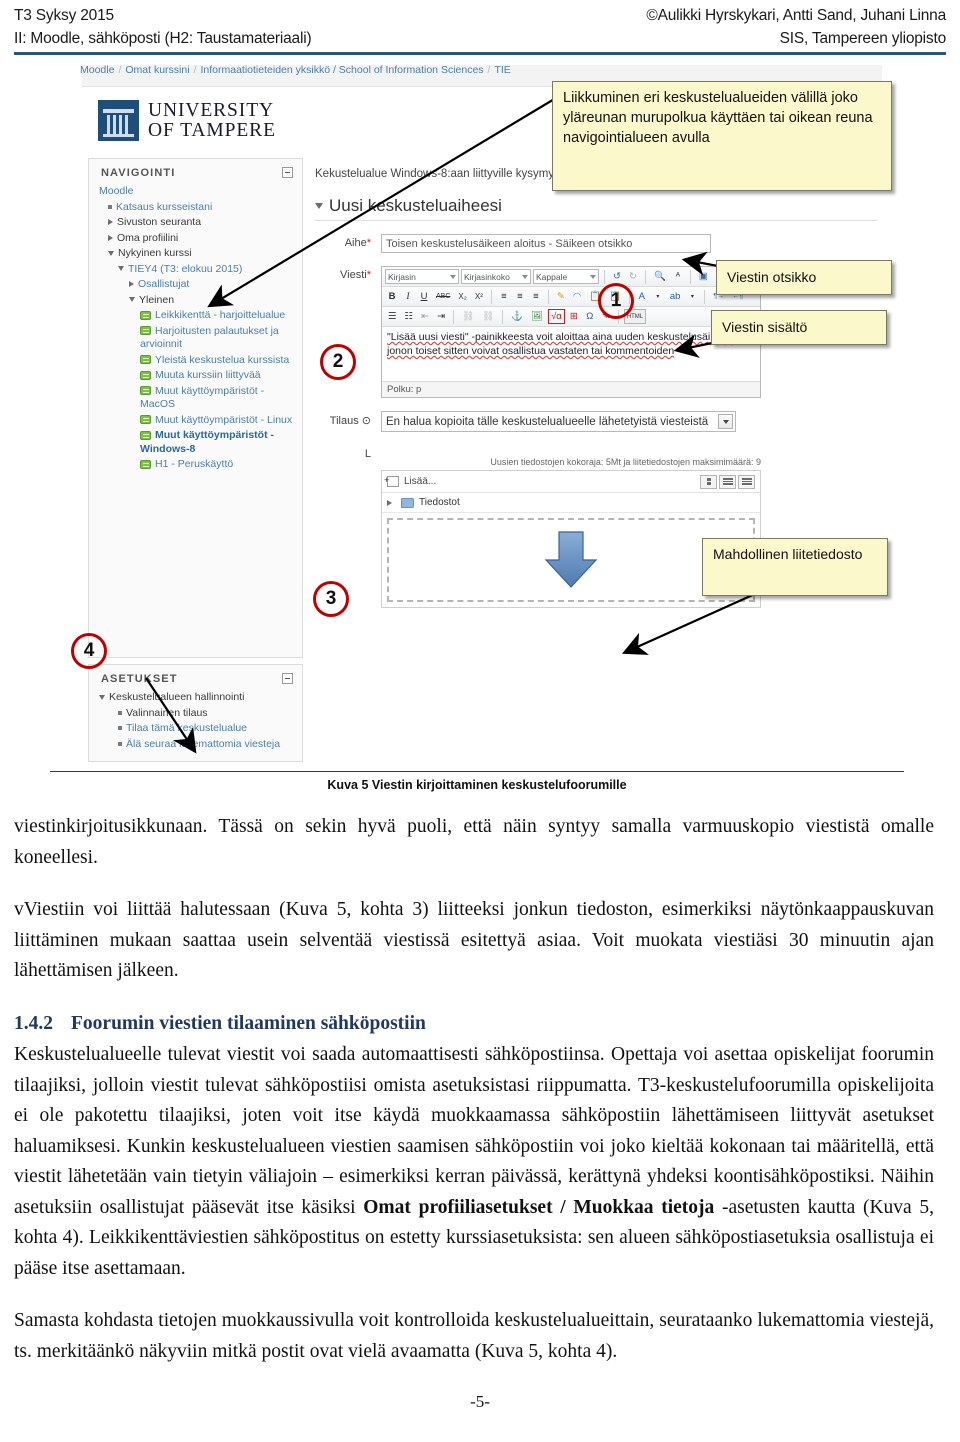 Image resolution: width=960 pixels, height=1442 pixels. I want to click on underline-icon: U, so click(424, 296).